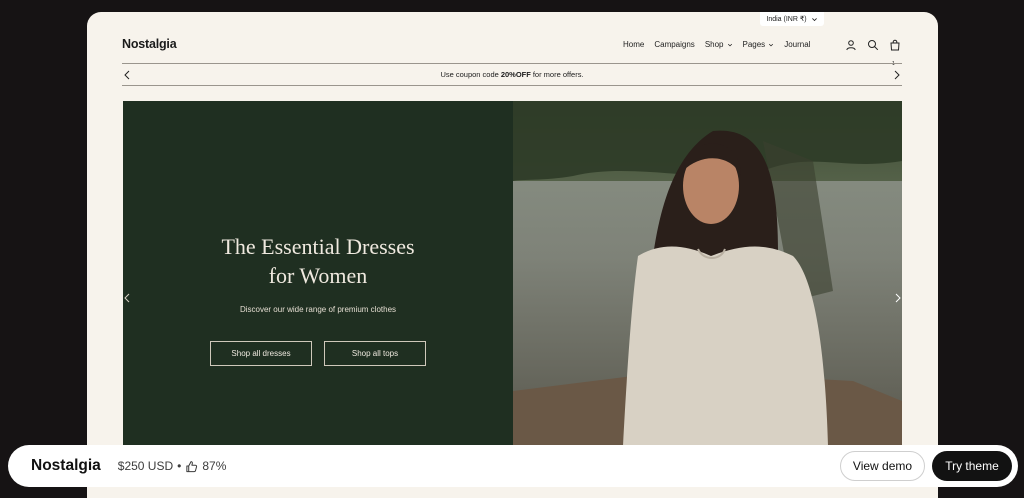 This screenshot has width=1024, height=498. I want to click on nav-item-shop: Shop, so click(719, 44).